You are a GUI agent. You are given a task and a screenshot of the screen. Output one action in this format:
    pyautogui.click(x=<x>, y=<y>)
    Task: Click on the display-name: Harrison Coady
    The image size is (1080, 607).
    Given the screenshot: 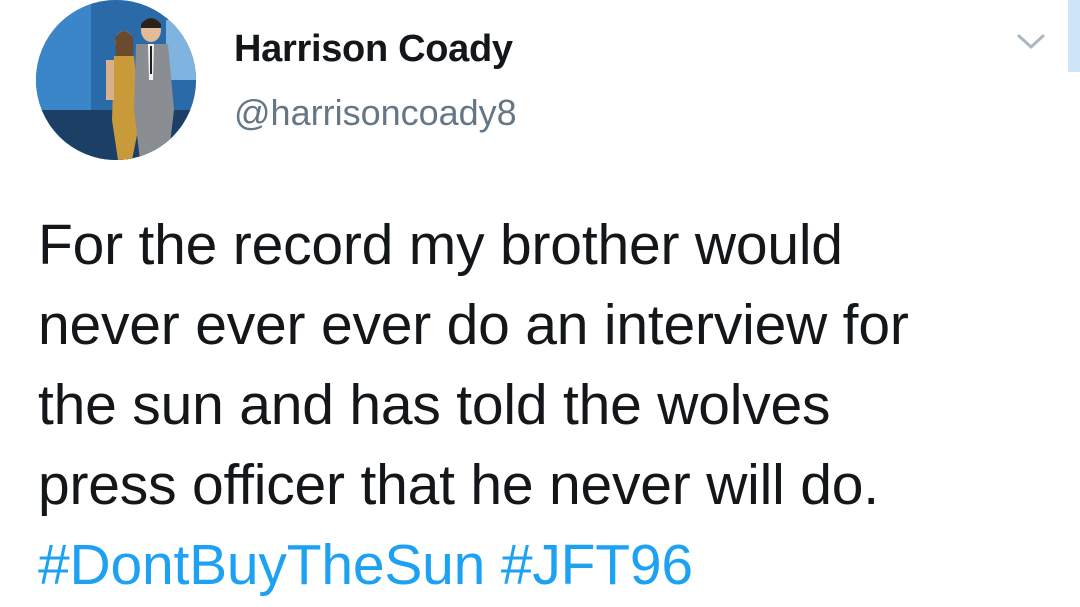 What is the action you would take?
    pyautogui.click(x=373, y=49)
    